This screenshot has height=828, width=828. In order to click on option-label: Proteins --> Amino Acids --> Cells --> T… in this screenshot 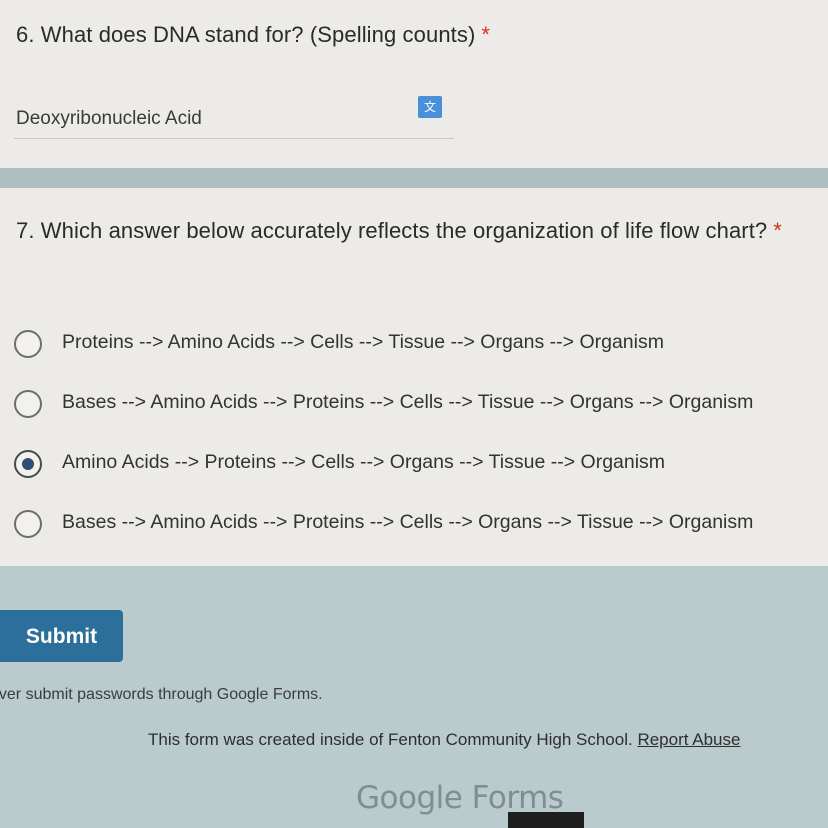, I will do `click(363, 342)`.